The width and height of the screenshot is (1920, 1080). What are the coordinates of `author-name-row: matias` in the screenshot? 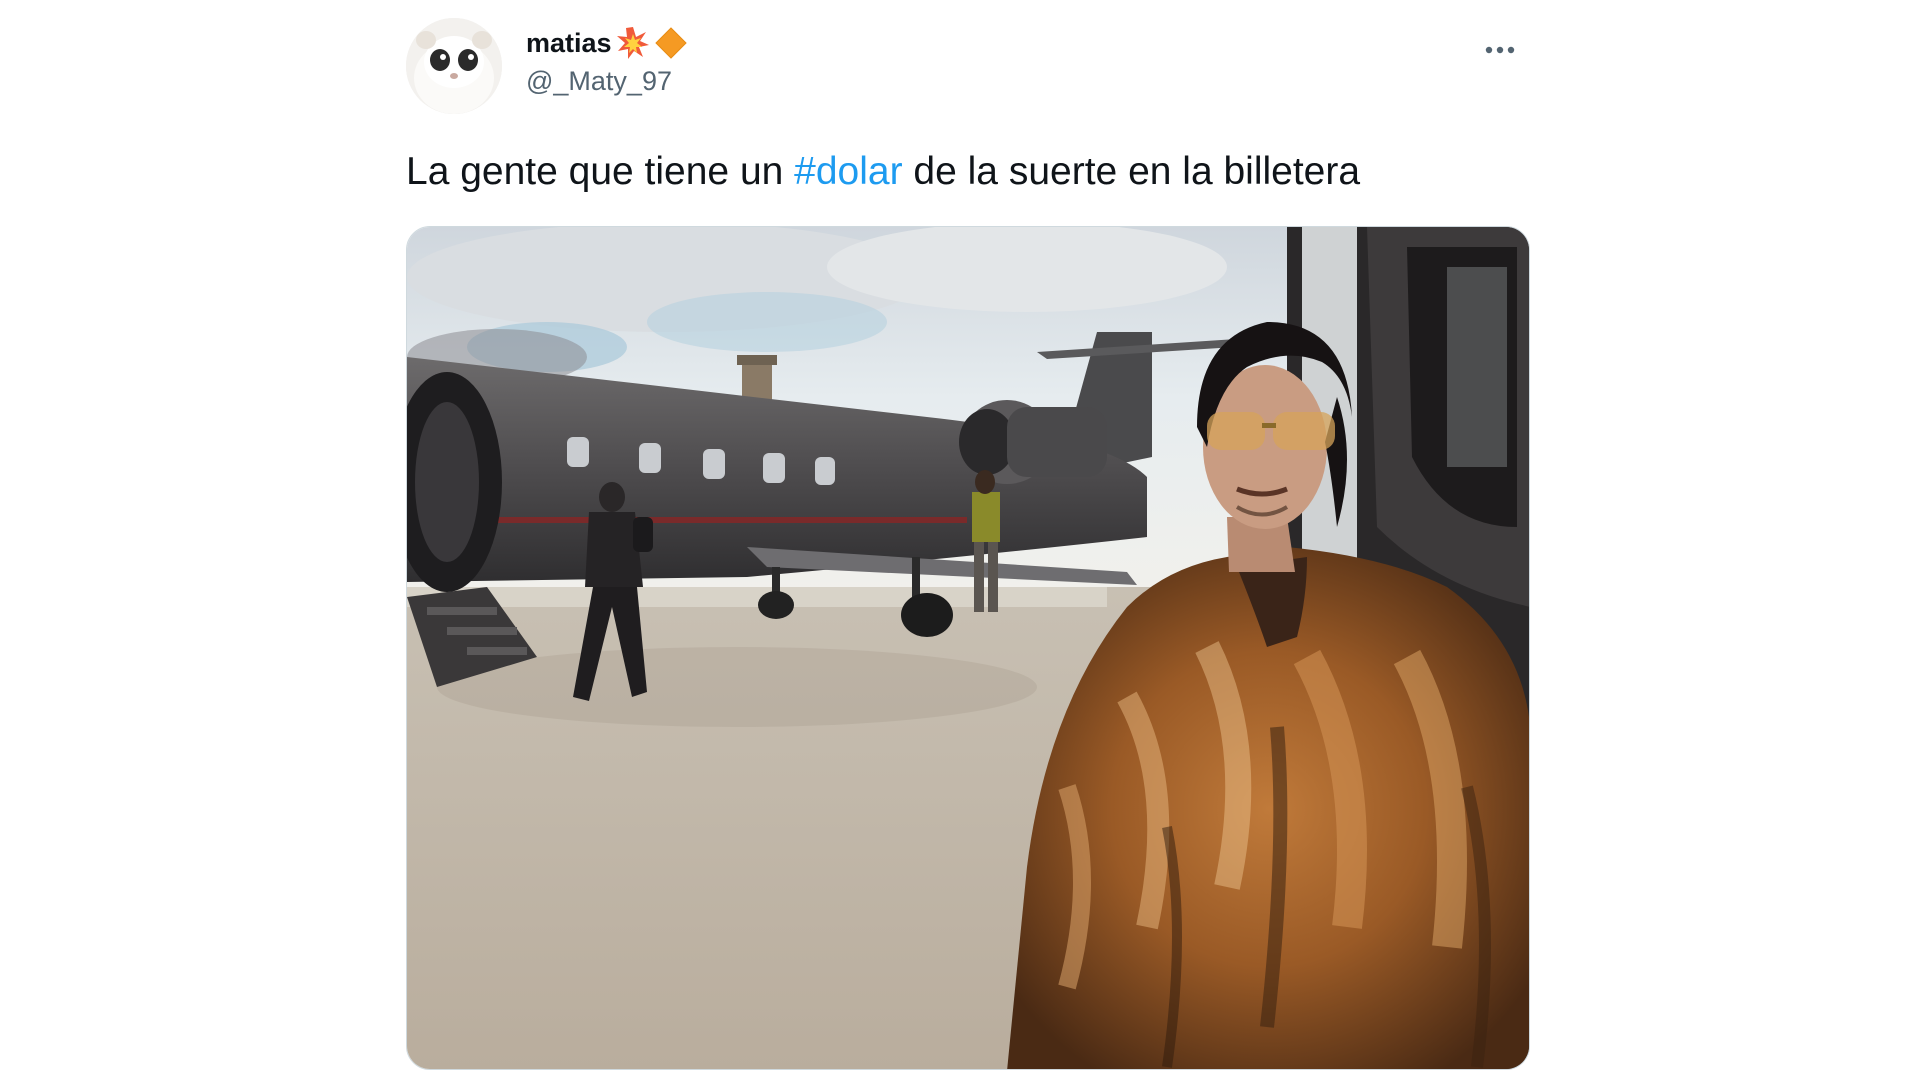 It's located at (607, 43).